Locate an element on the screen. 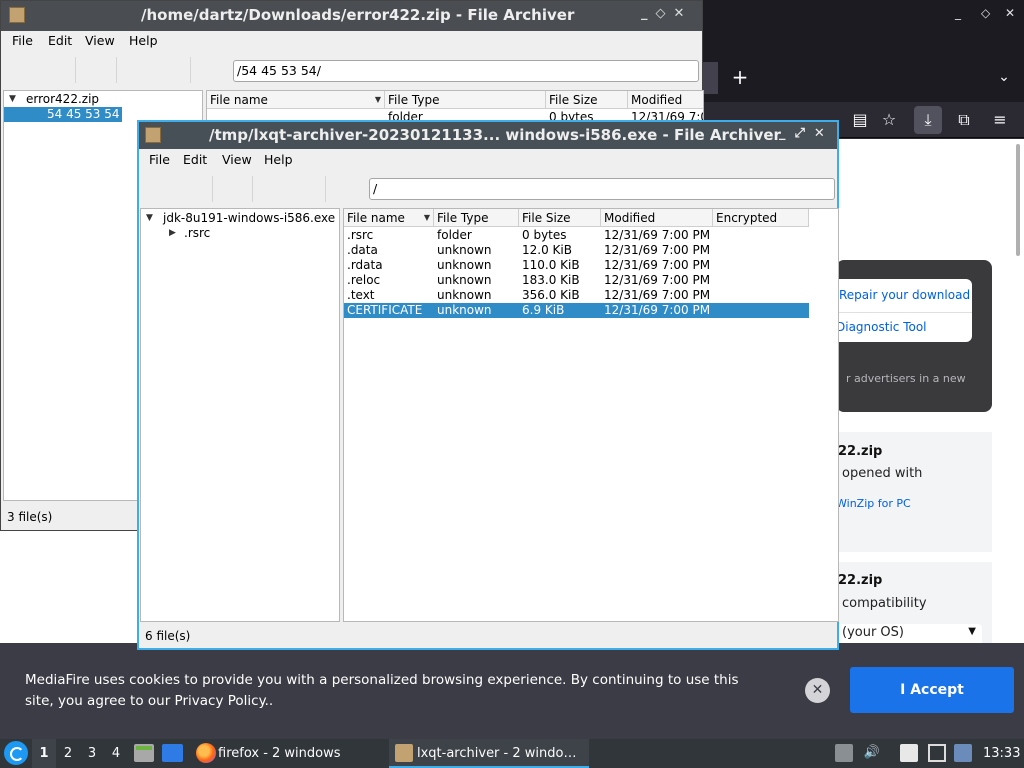  taskbar-firefox: firefox - 2 windows is located at coordinates (287, 753).